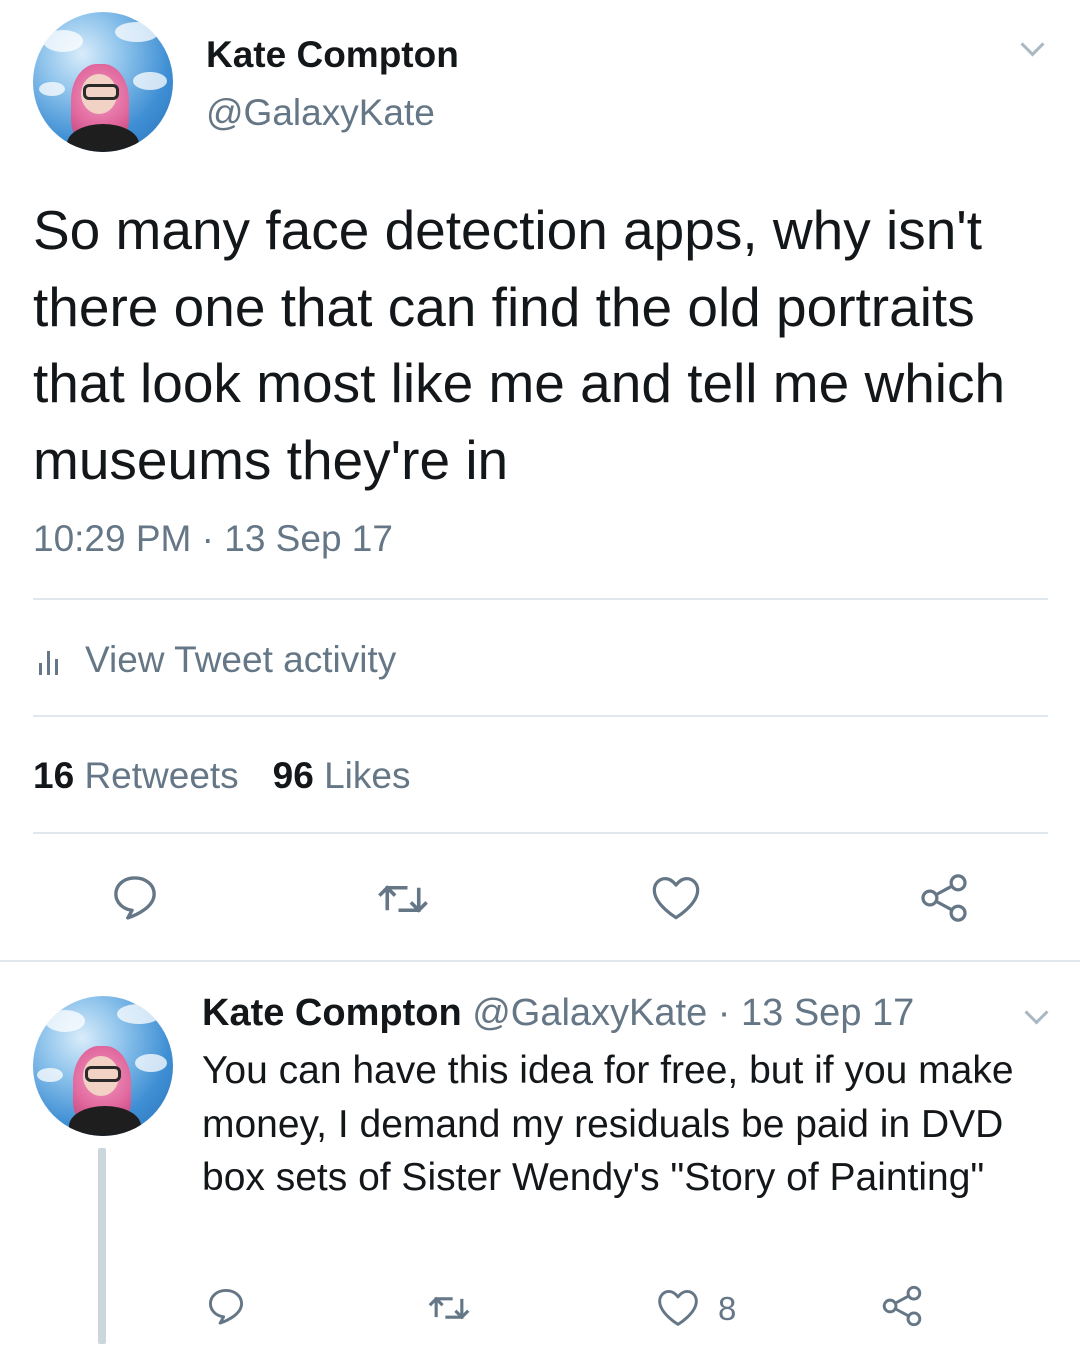  What do you see at coordinates (50, 660) in the screenshot?
I see `bar-chart-icon` at bounding box center [50, 660].